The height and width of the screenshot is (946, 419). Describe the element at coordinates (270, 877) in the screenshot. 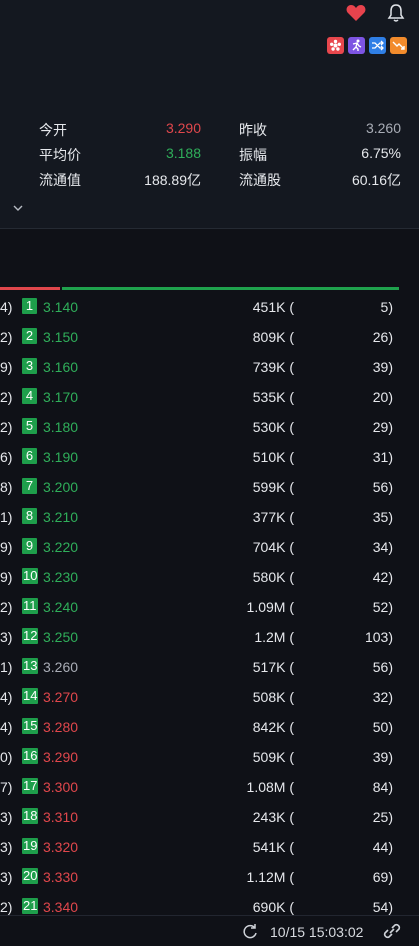

I see `volume: 1.12M (` at that location.